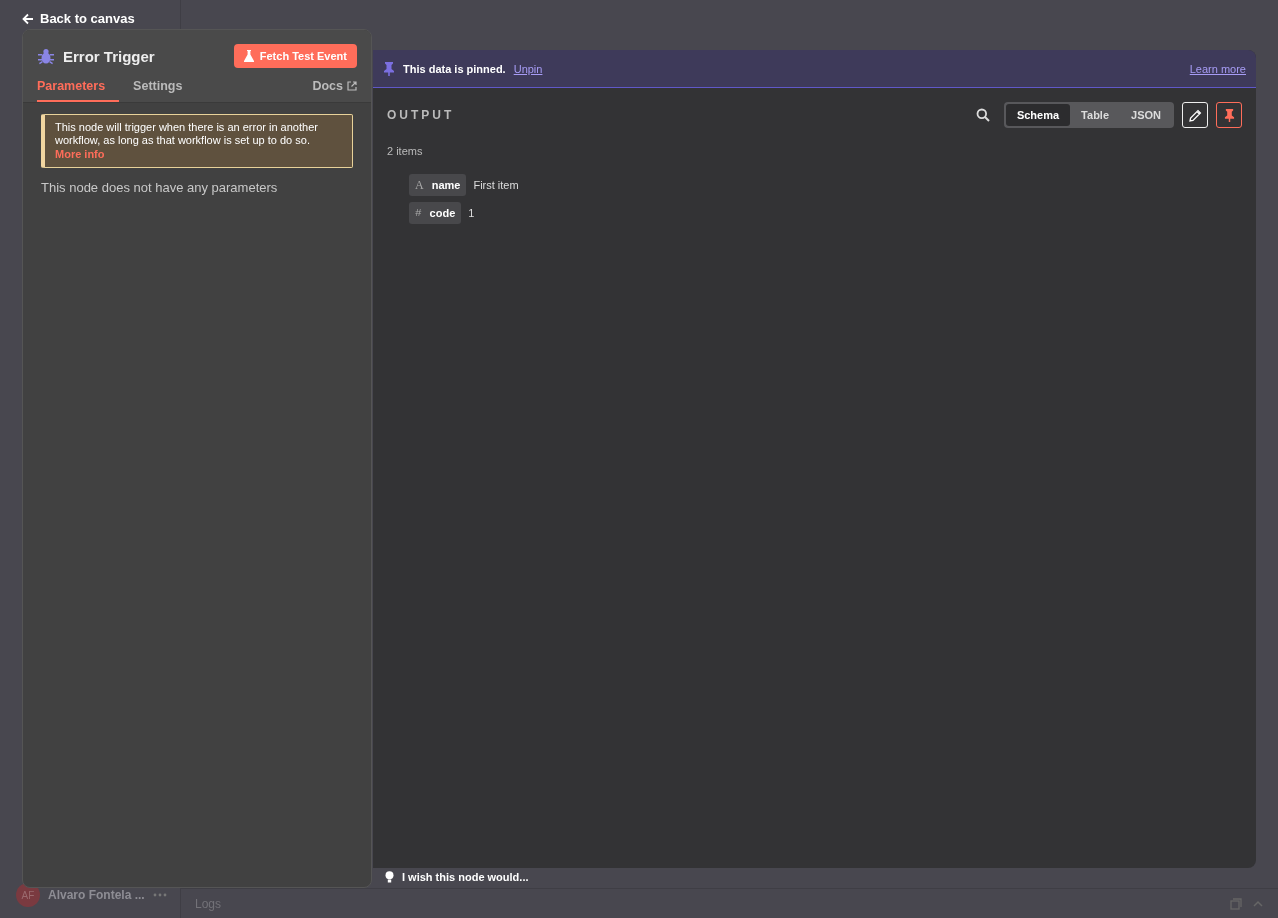 The width and height of the screenshot is (1278, 918). What do you see at coordinates (158, 90) in the screenshot?
I see `panel-tab: Settings` at bounding box center [158, 90].